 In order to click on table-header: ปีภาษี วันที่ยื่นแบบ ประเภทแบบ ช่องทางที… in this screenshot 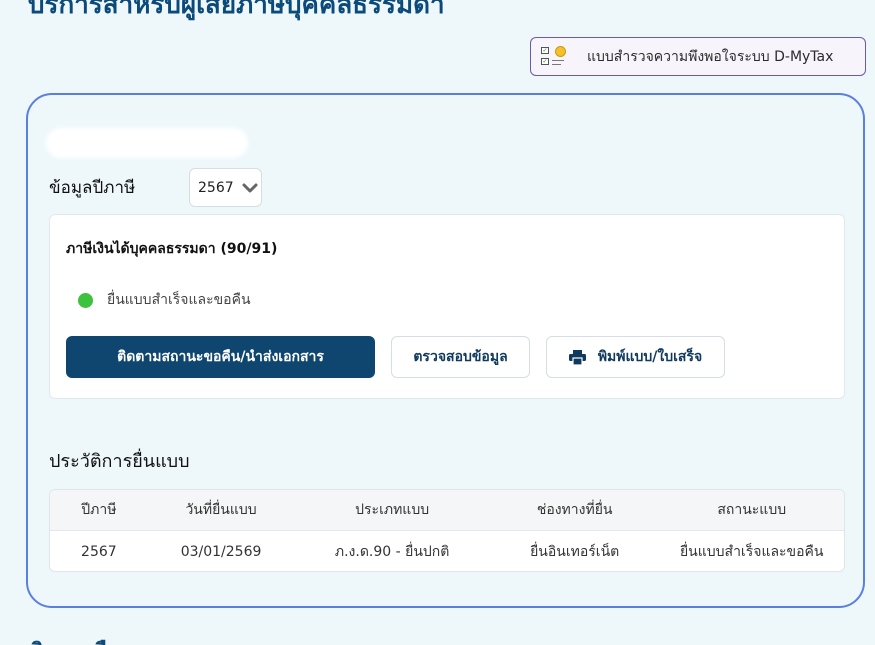, I will do `click(447, 510)`.